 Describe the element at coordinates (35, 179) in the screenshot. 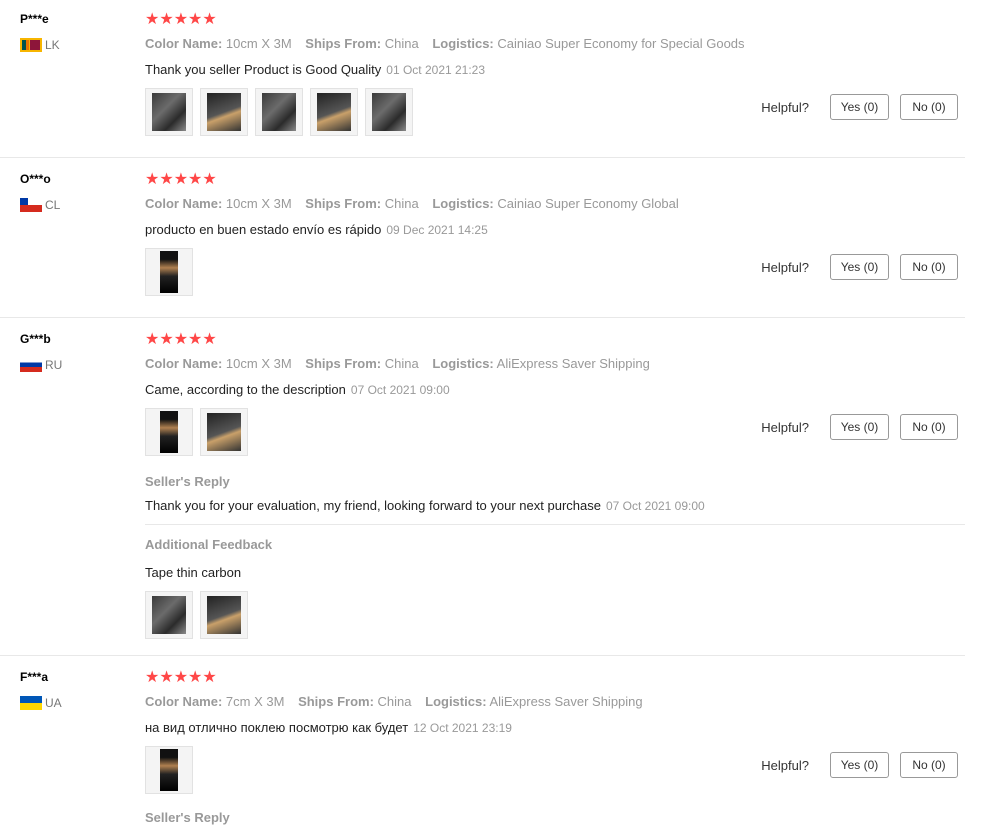

I see `reviewer-name: O***o` at that location.